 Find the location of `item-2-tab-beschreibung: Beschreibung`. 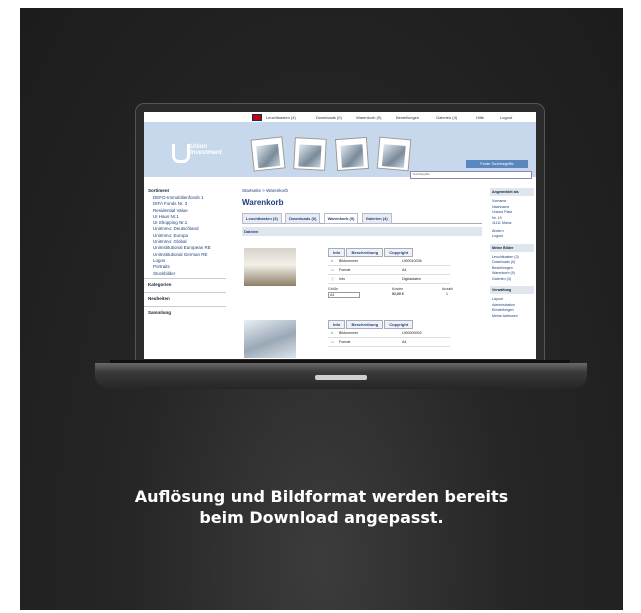

item-2-tab-beschreibung: Beschreibung is located at coordinates (365, 324).